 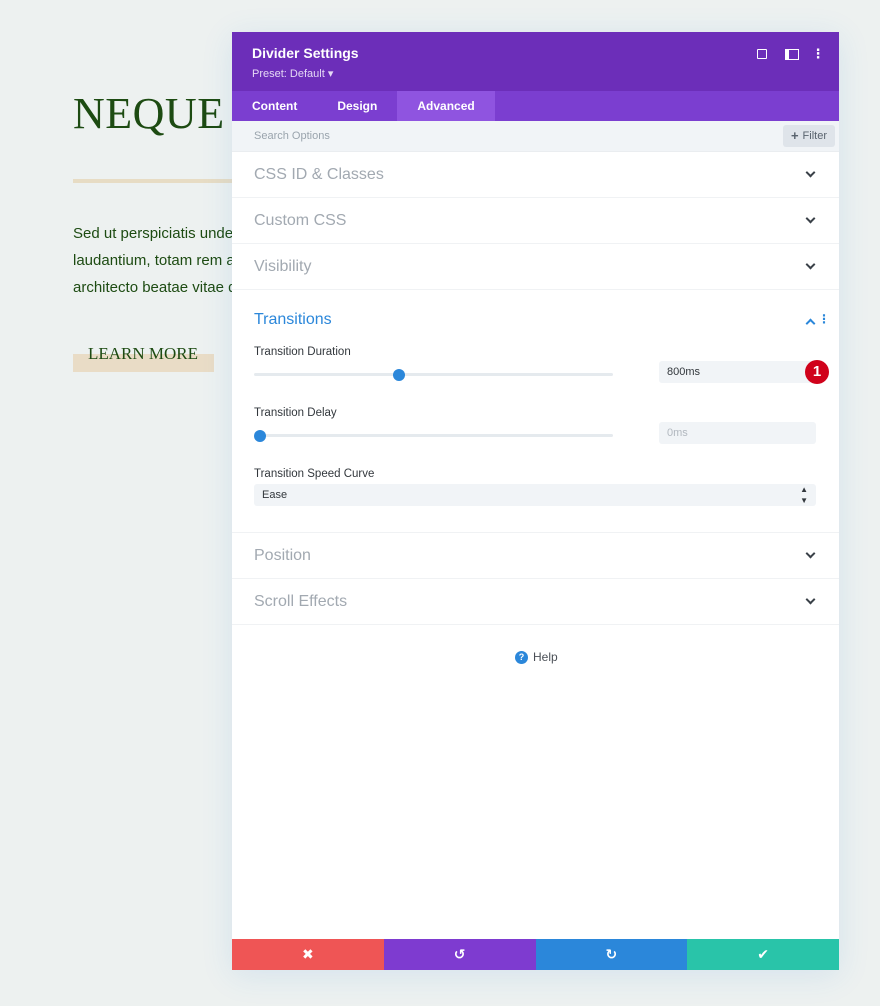 I want to click on learn-more-label: LEARN MORE, so click(x=143, y=353).